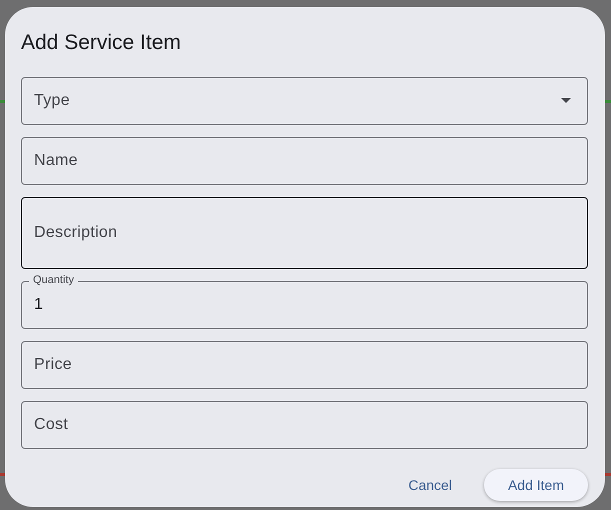 This screenshot has height=510, width=611. What do you see at coordinates (51, 425) in the screenshot?
I see `field-label: Cost` at bounding box center [51, 425].